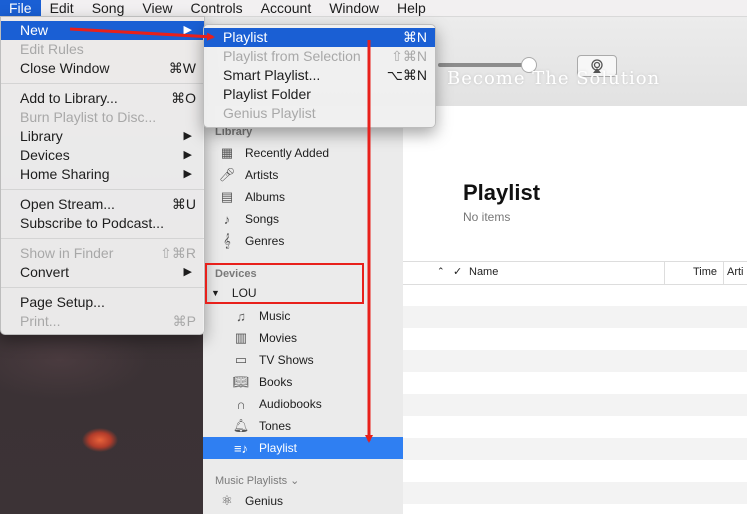 This screenshot has height=514, width=747. Describe the element at coordinates (303, 197) in the screenshot. I see `sidebar-item-albums: ▤ Albums` at that location.